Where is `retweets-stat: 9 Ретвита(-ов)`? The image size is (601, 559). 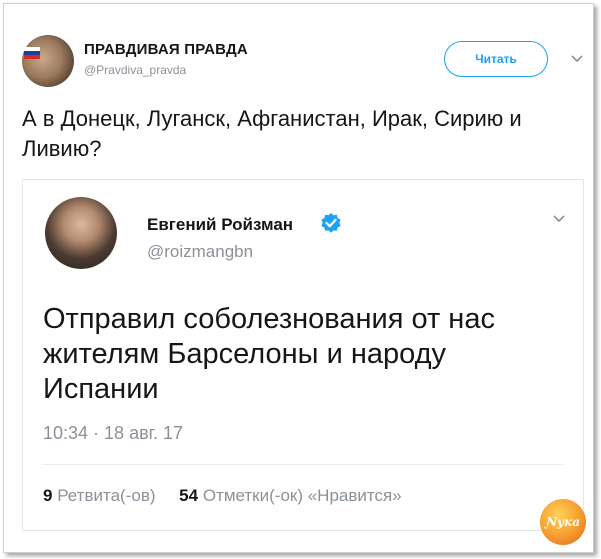 retweets-stat: 9 Ретвита(-ов) is located at coordinates (99, 495).